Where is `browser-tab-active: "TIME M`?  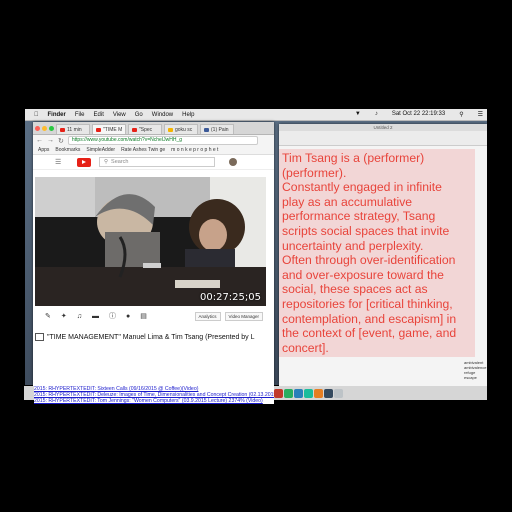 browser-tab-active: "TIME M is located at coordinates (109, 129).